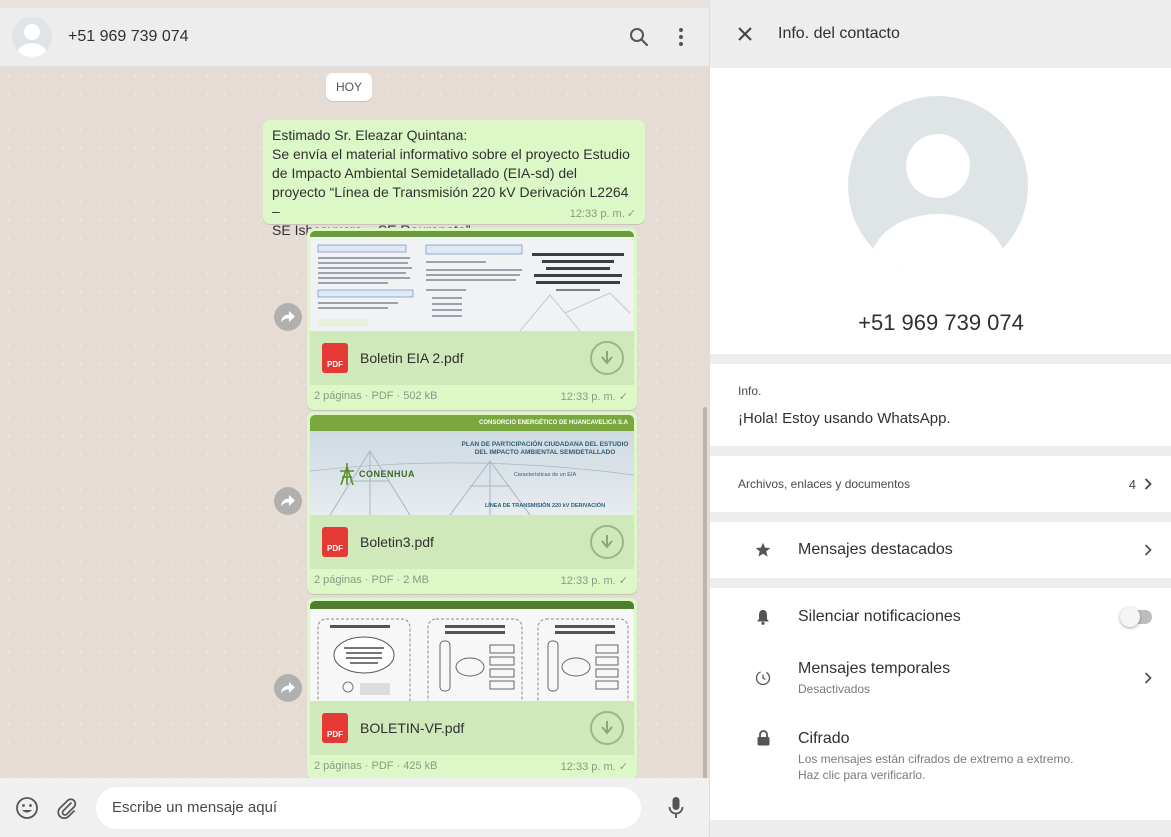 The image size is (1171, 837). Describe the element at coordinates (472, 423) in the screenshot. I see `thumbnail-header: CONSORCIO ENERGÉTICO DE HUANCAVELICA S.A` at that location.